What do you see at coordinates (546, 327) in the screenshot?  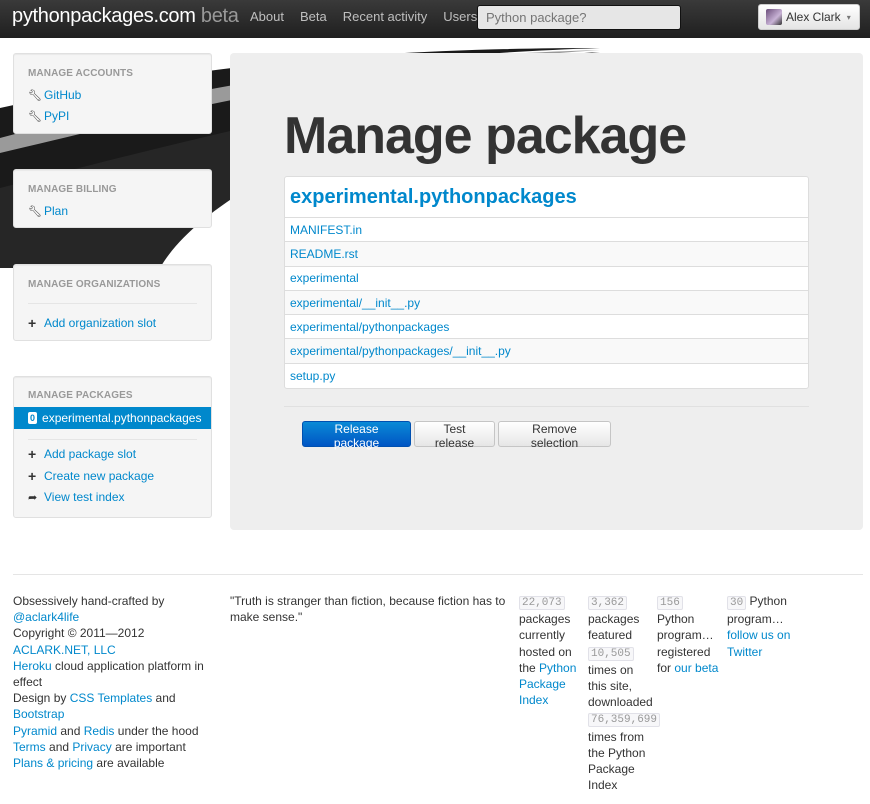 I see `table-row: experimental/pythonpackages` at bounding box center [546, 327].